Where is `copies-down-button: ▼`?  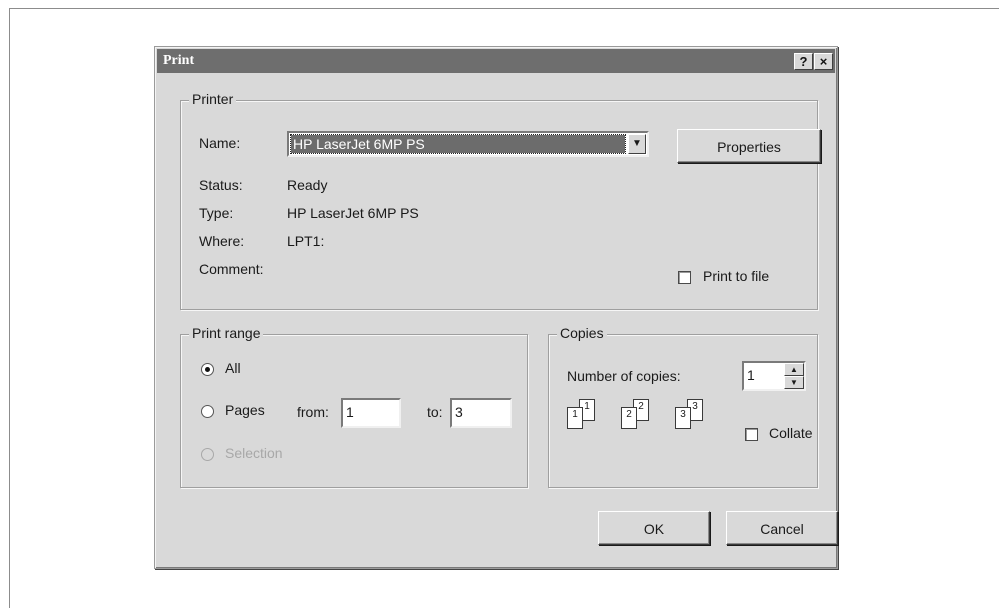
copies-down-button: ▼ is located at coordinates (794, 382).